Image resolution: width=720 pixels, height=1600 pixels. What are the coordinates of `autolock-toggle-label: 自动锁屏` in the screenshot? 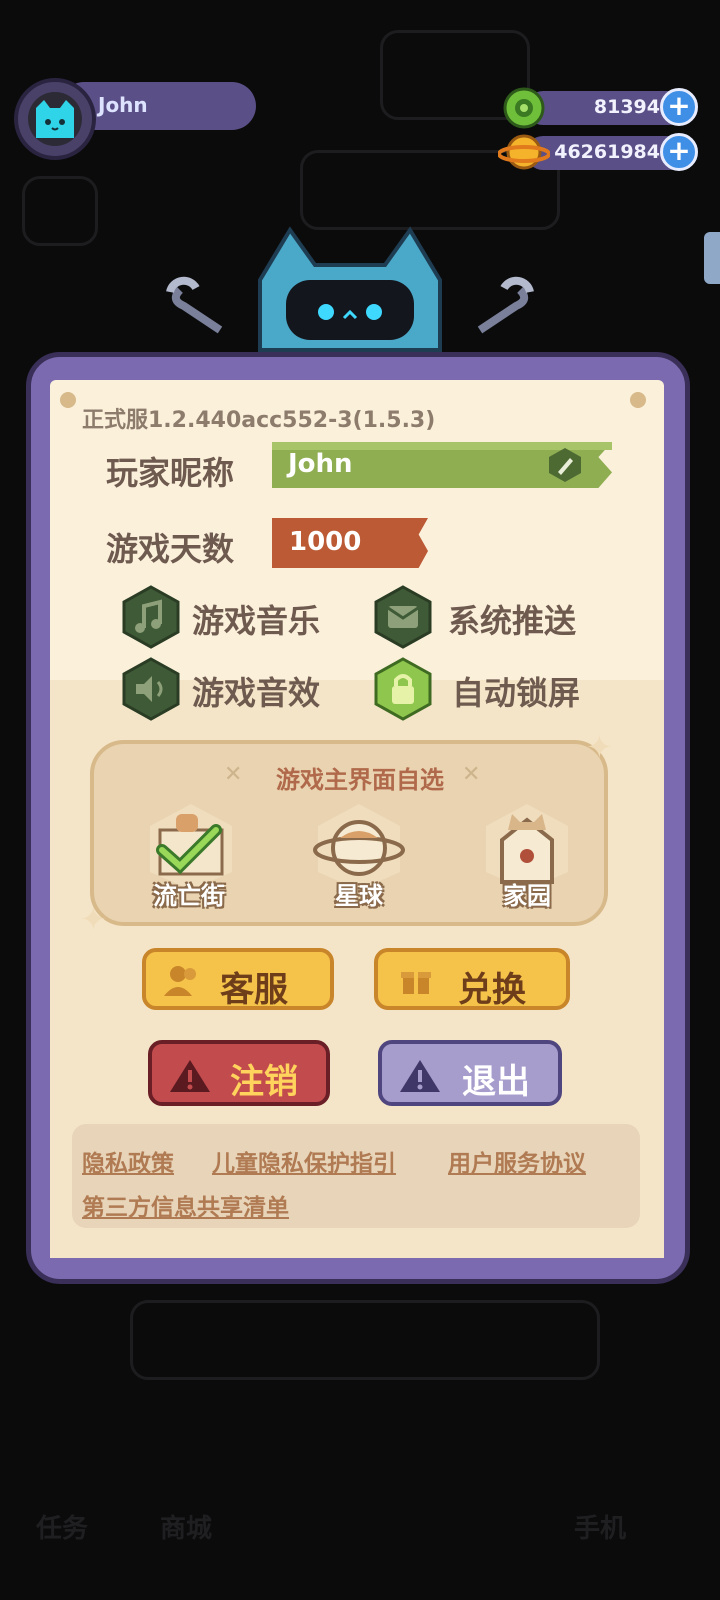 It's located at (516, 693).